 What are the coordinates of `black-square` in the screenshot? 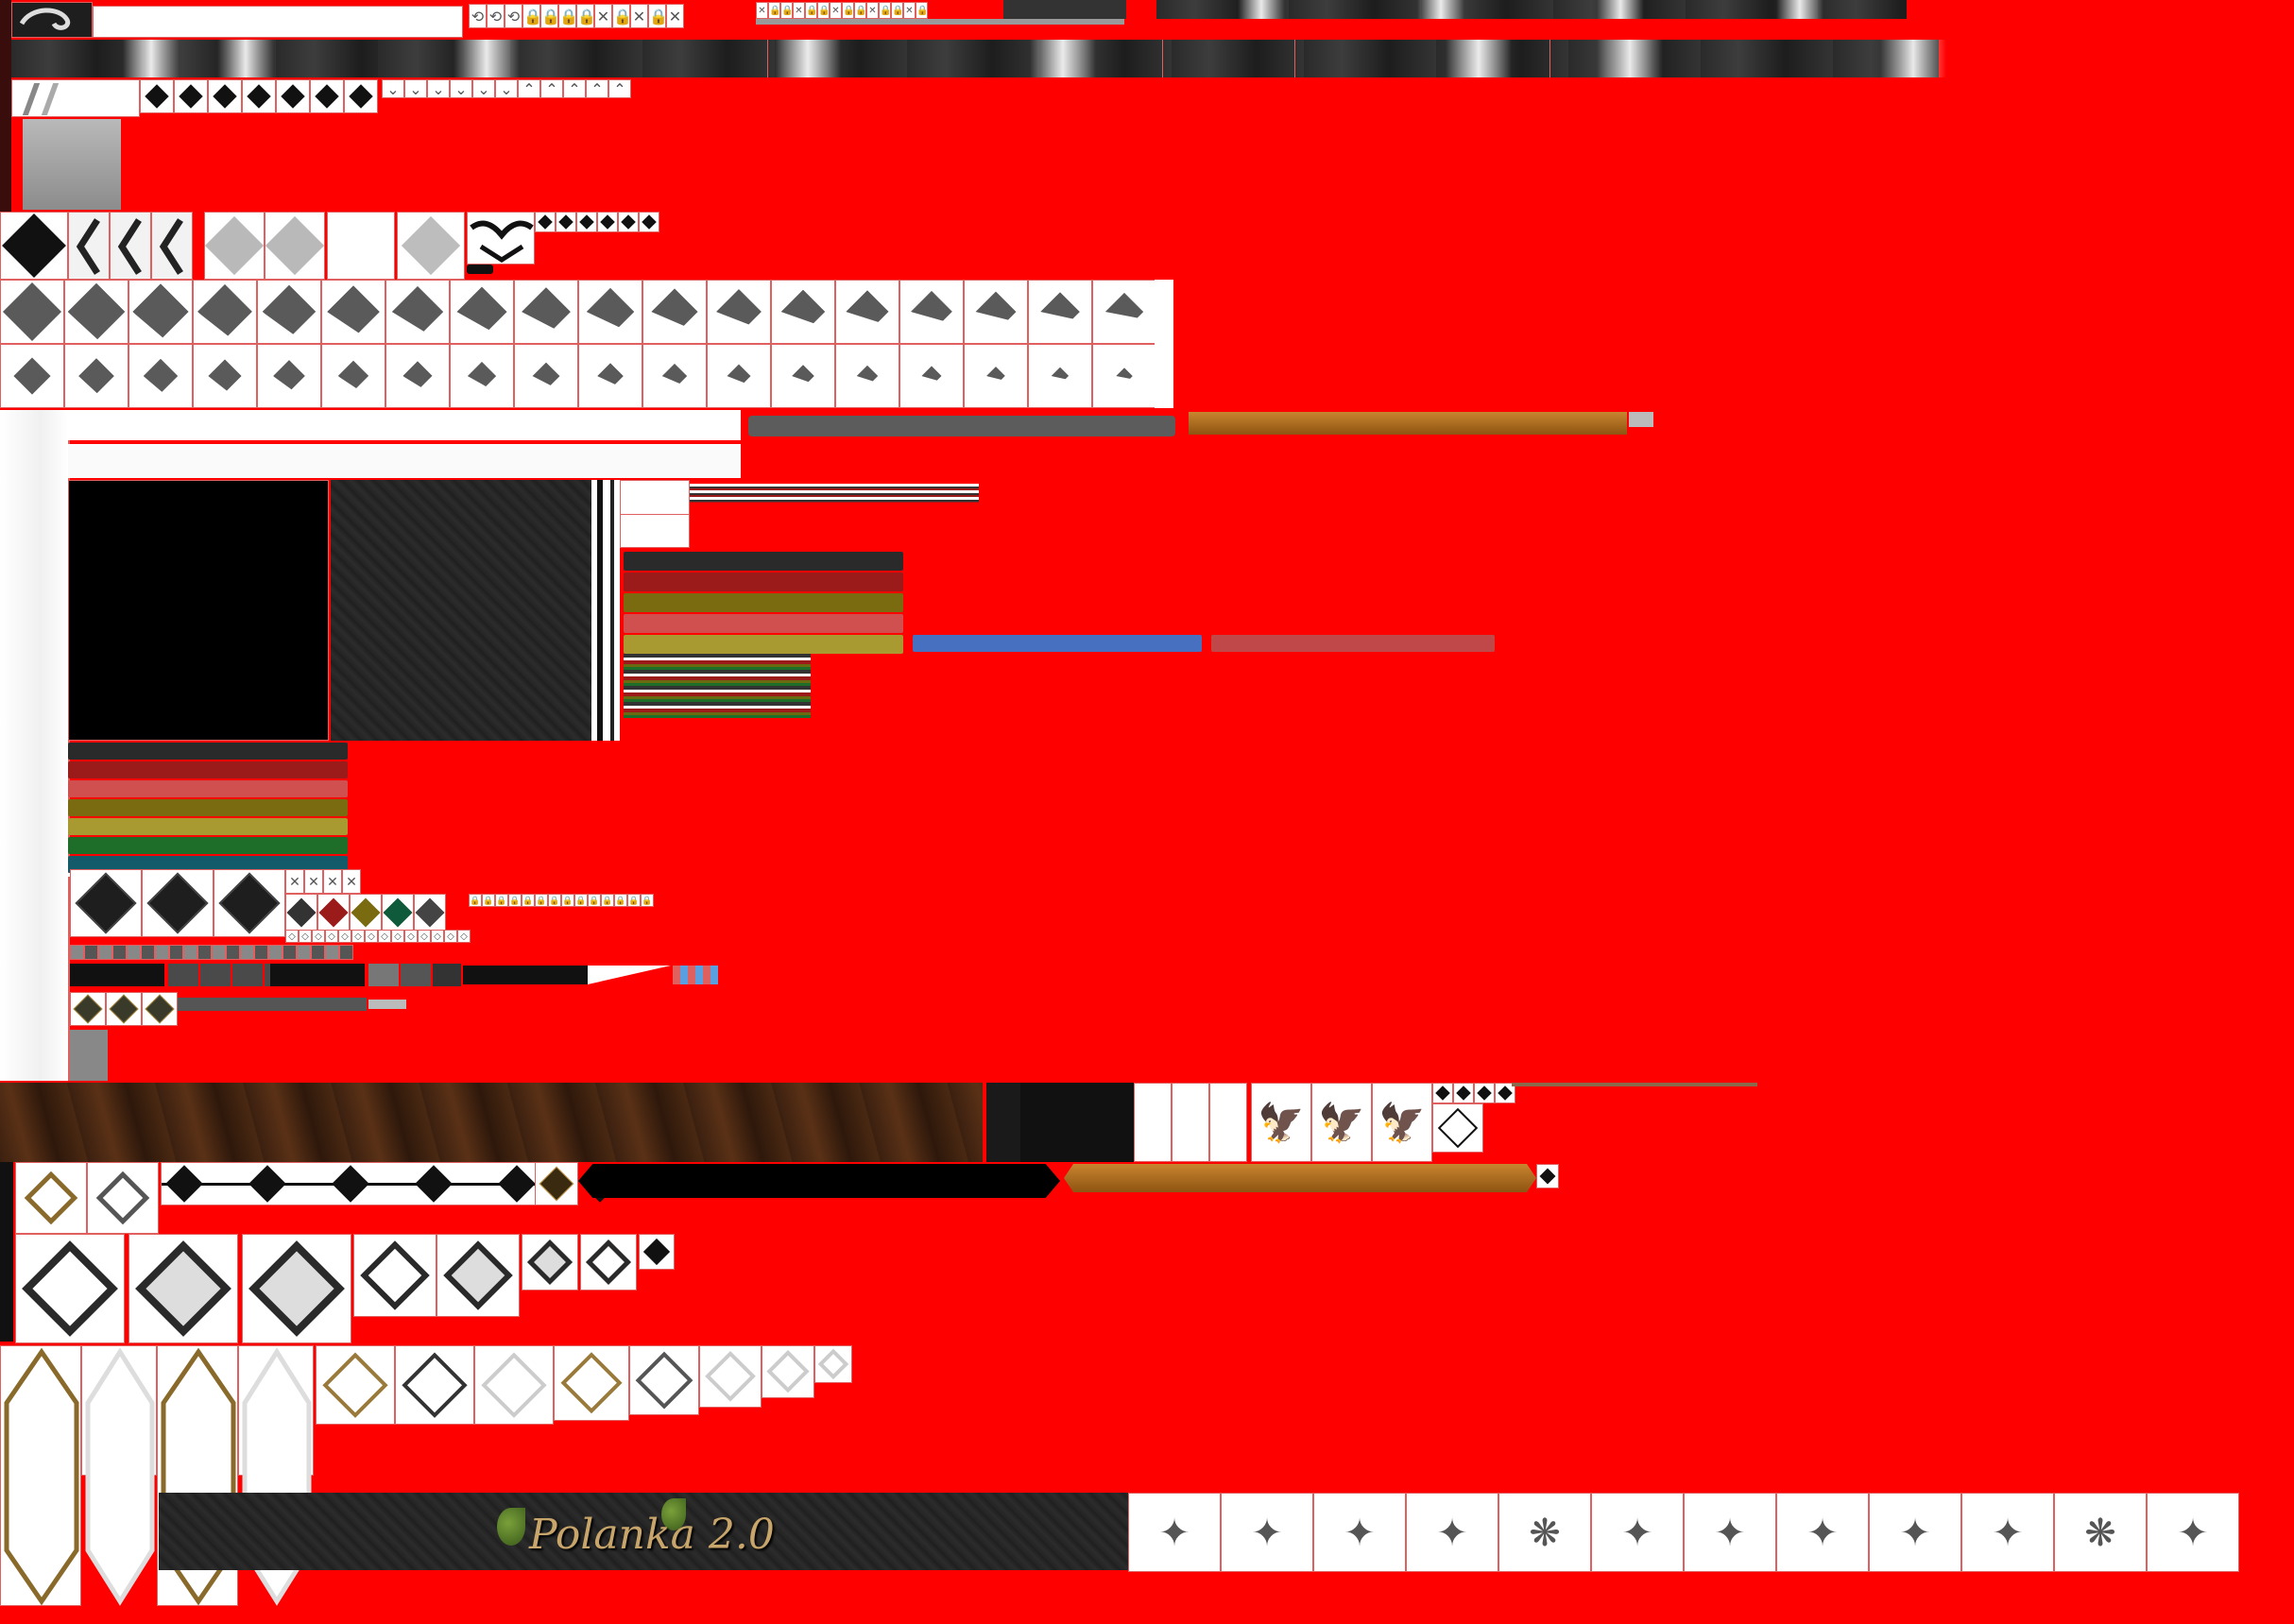 It's located at (199, 610).